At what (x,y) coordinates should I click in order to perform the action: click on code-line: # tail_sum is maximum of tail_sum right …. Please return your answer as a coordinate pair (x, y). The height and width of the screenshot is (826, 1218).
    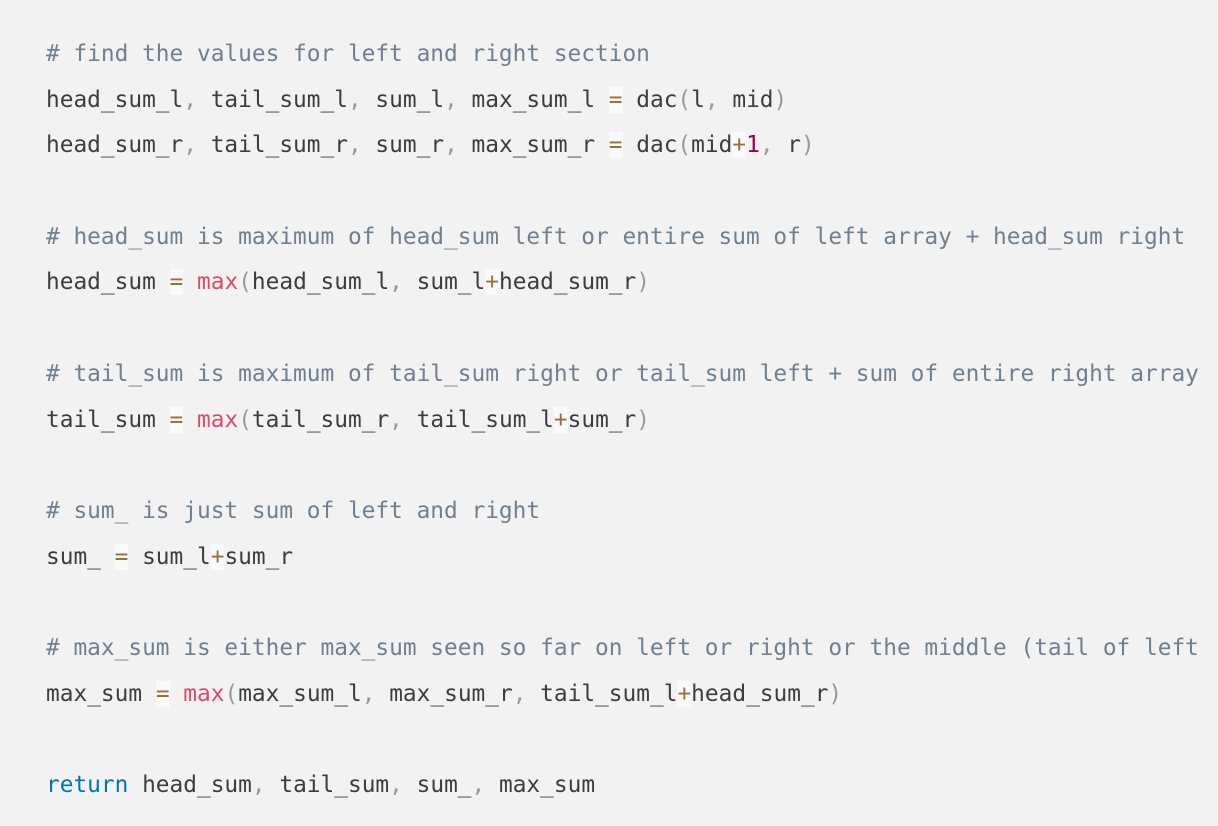
    Looking at the image, I should click on (622, 375).